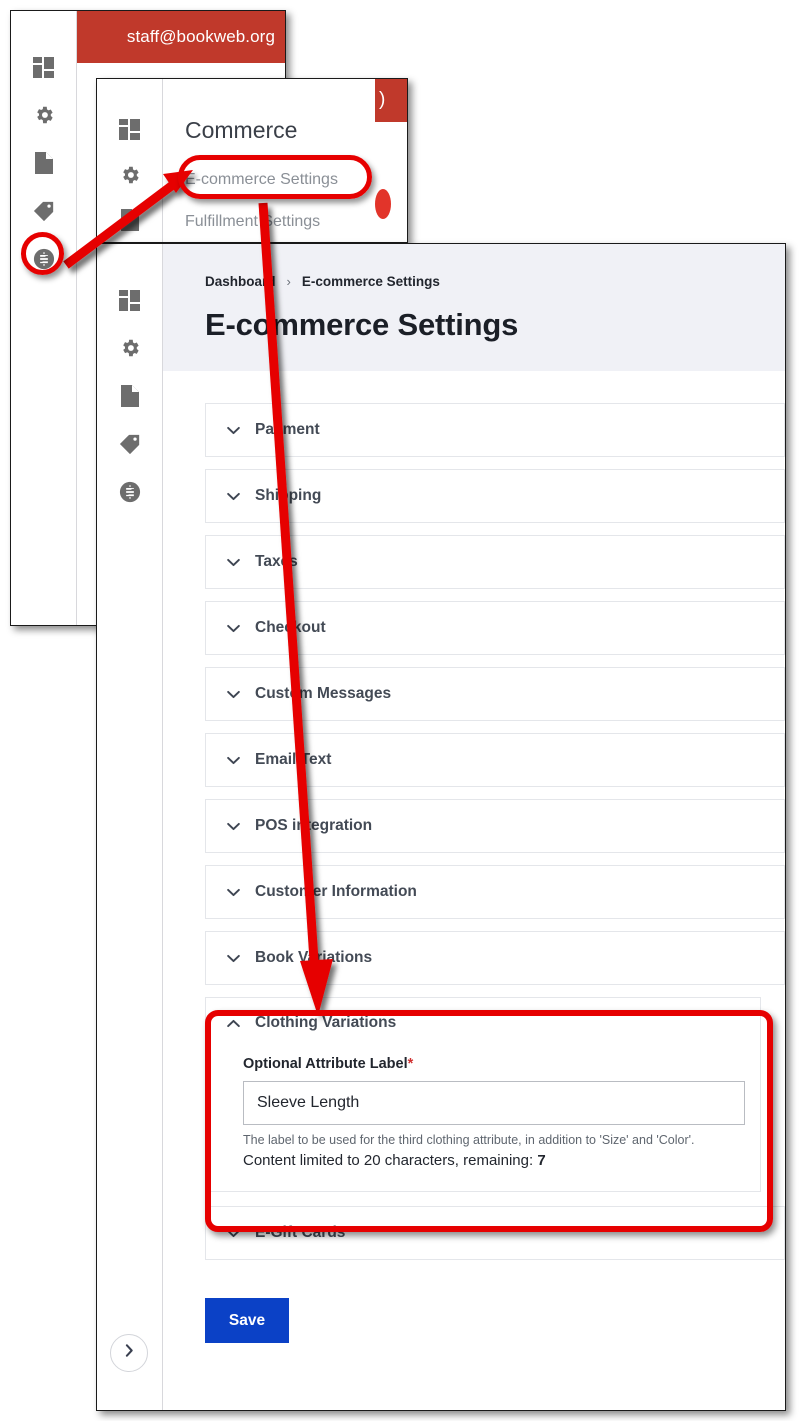 The height and width of the screenshot is (1421, 802). What do you see at coordinates (240, 281) in the screenshot?
I see `breadcrumb-dashboard: Dashboard` at bounding box center [240, 281].